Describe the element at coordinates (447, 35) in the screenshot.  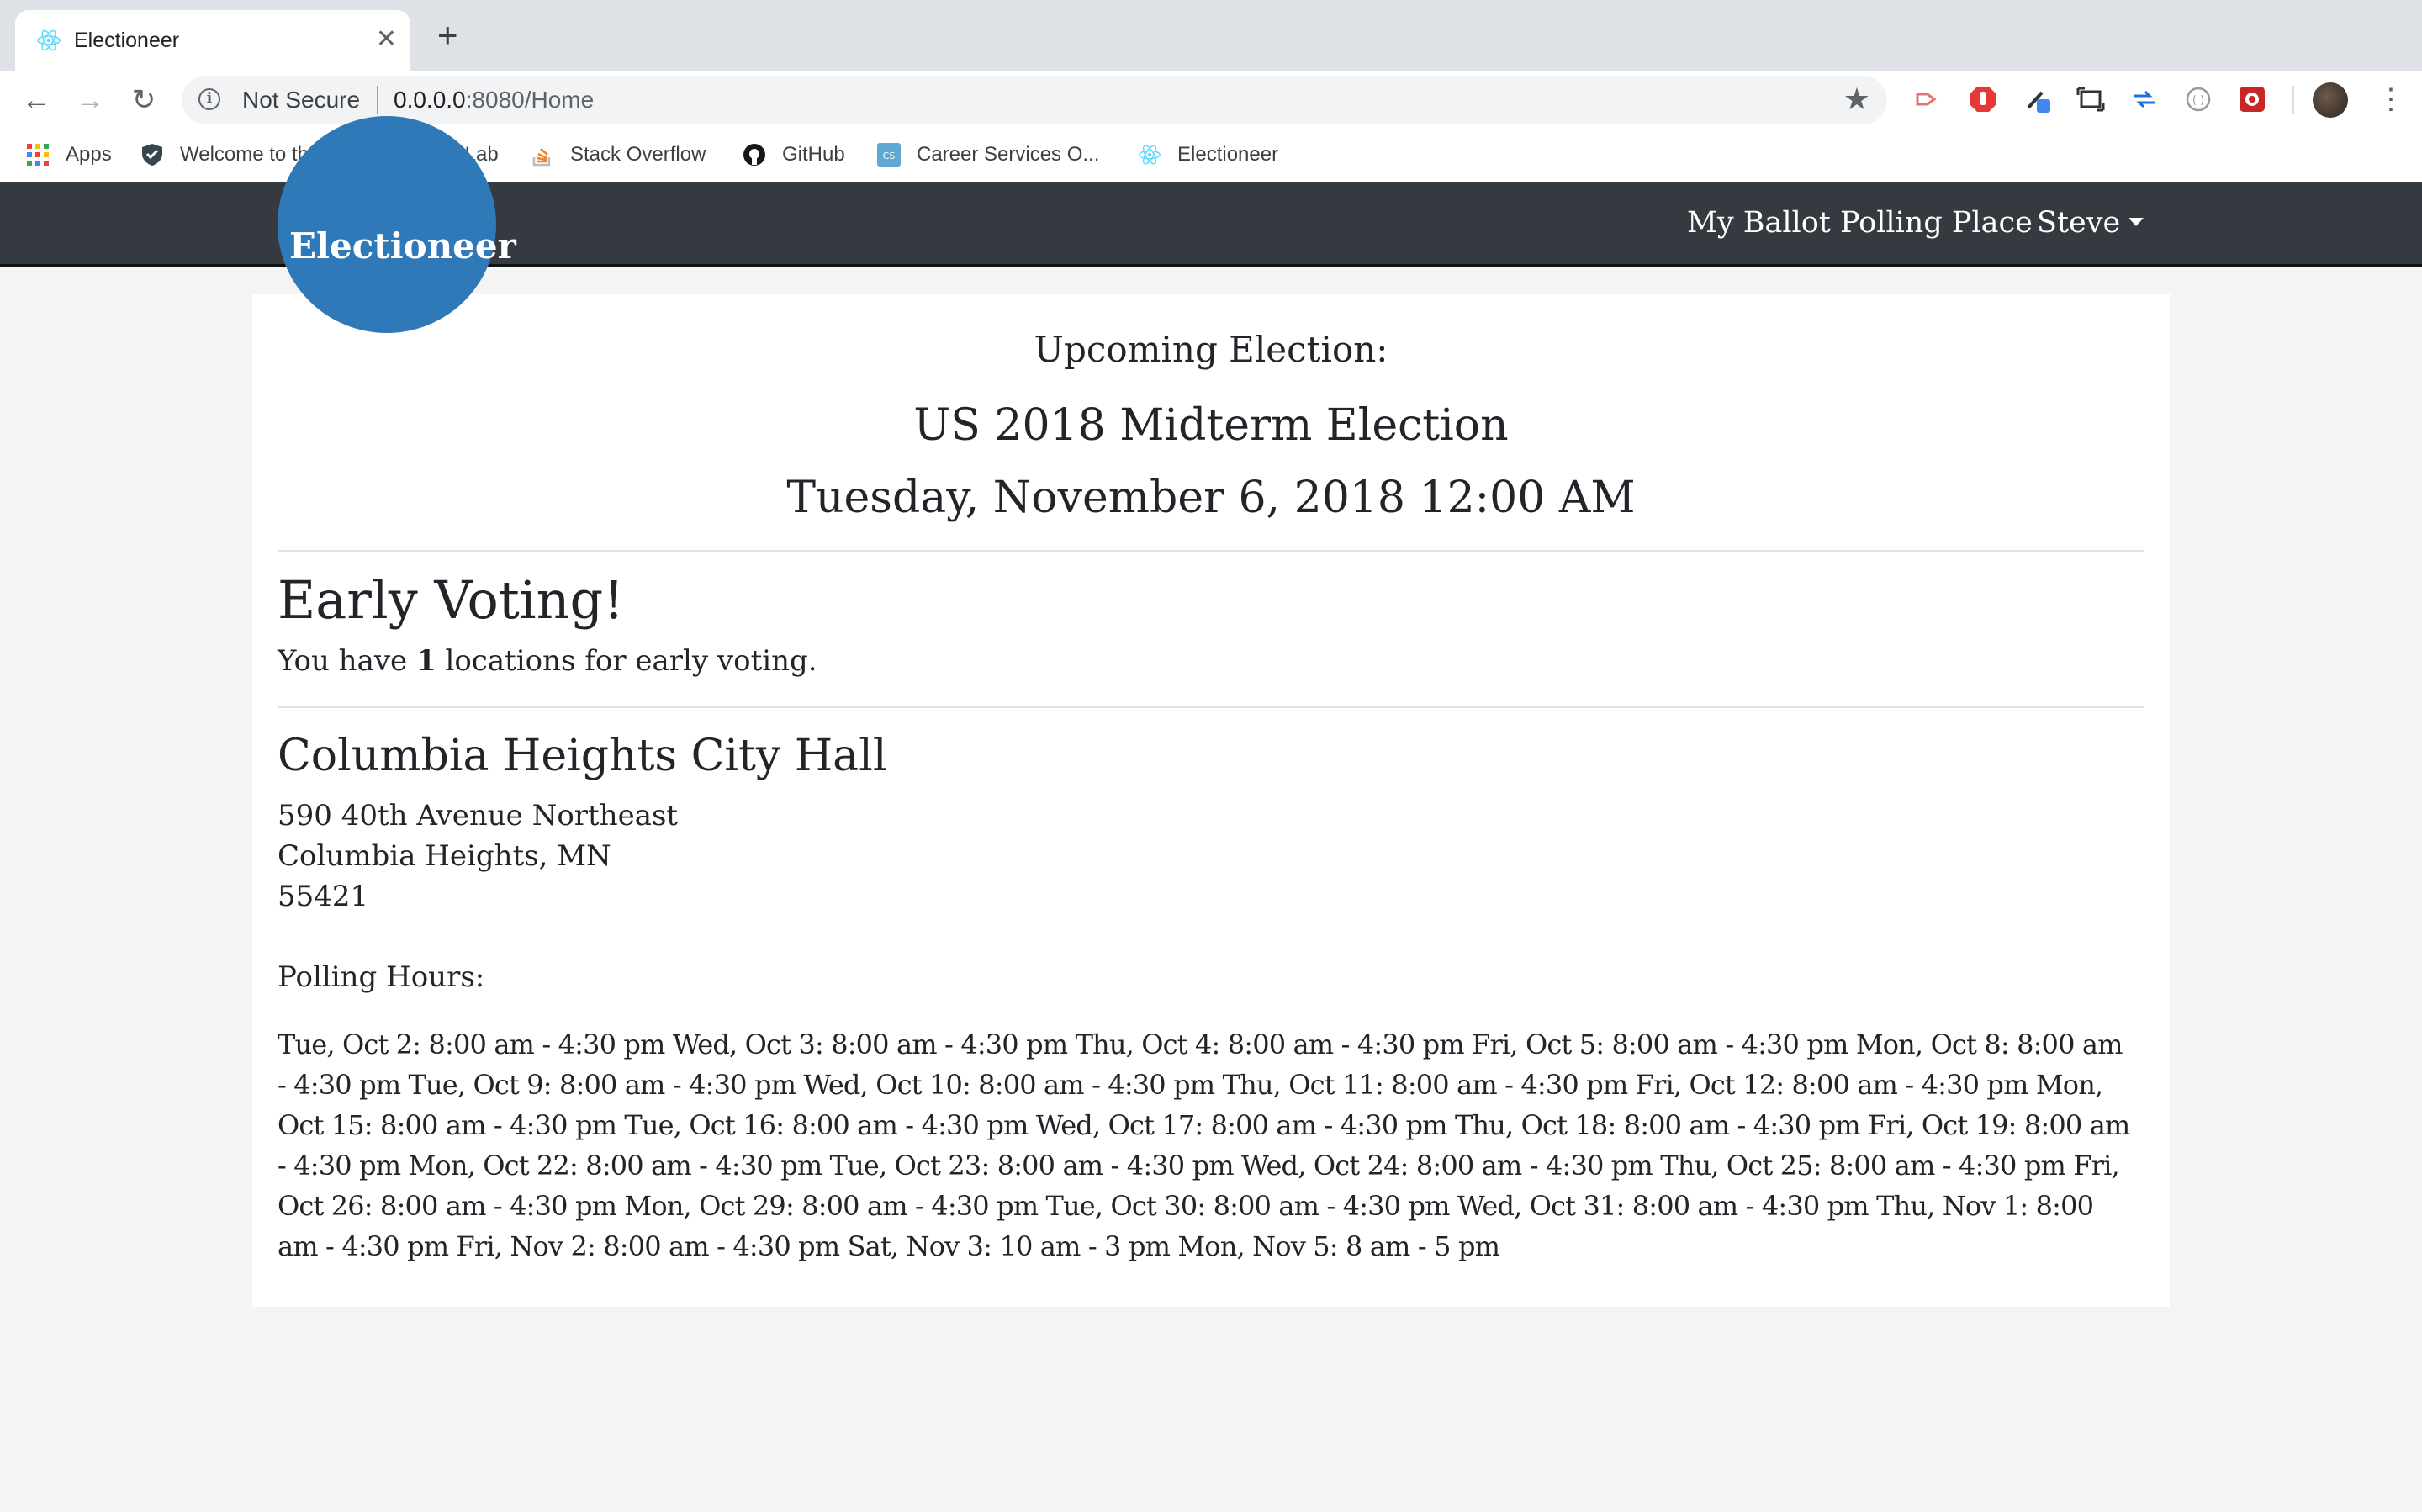
I see `new-tab-icon: +` at that location.